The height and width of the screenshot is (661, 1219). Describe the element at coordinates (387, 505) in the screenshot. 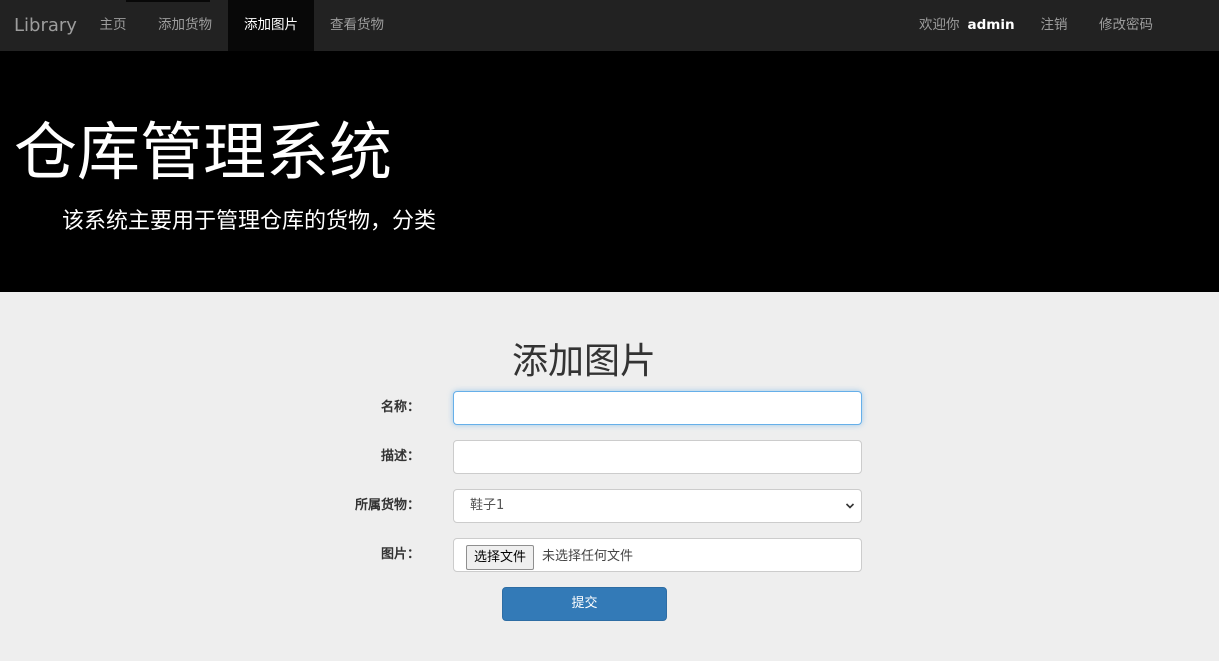

I see `goods-label: 所属货物：` at that location.